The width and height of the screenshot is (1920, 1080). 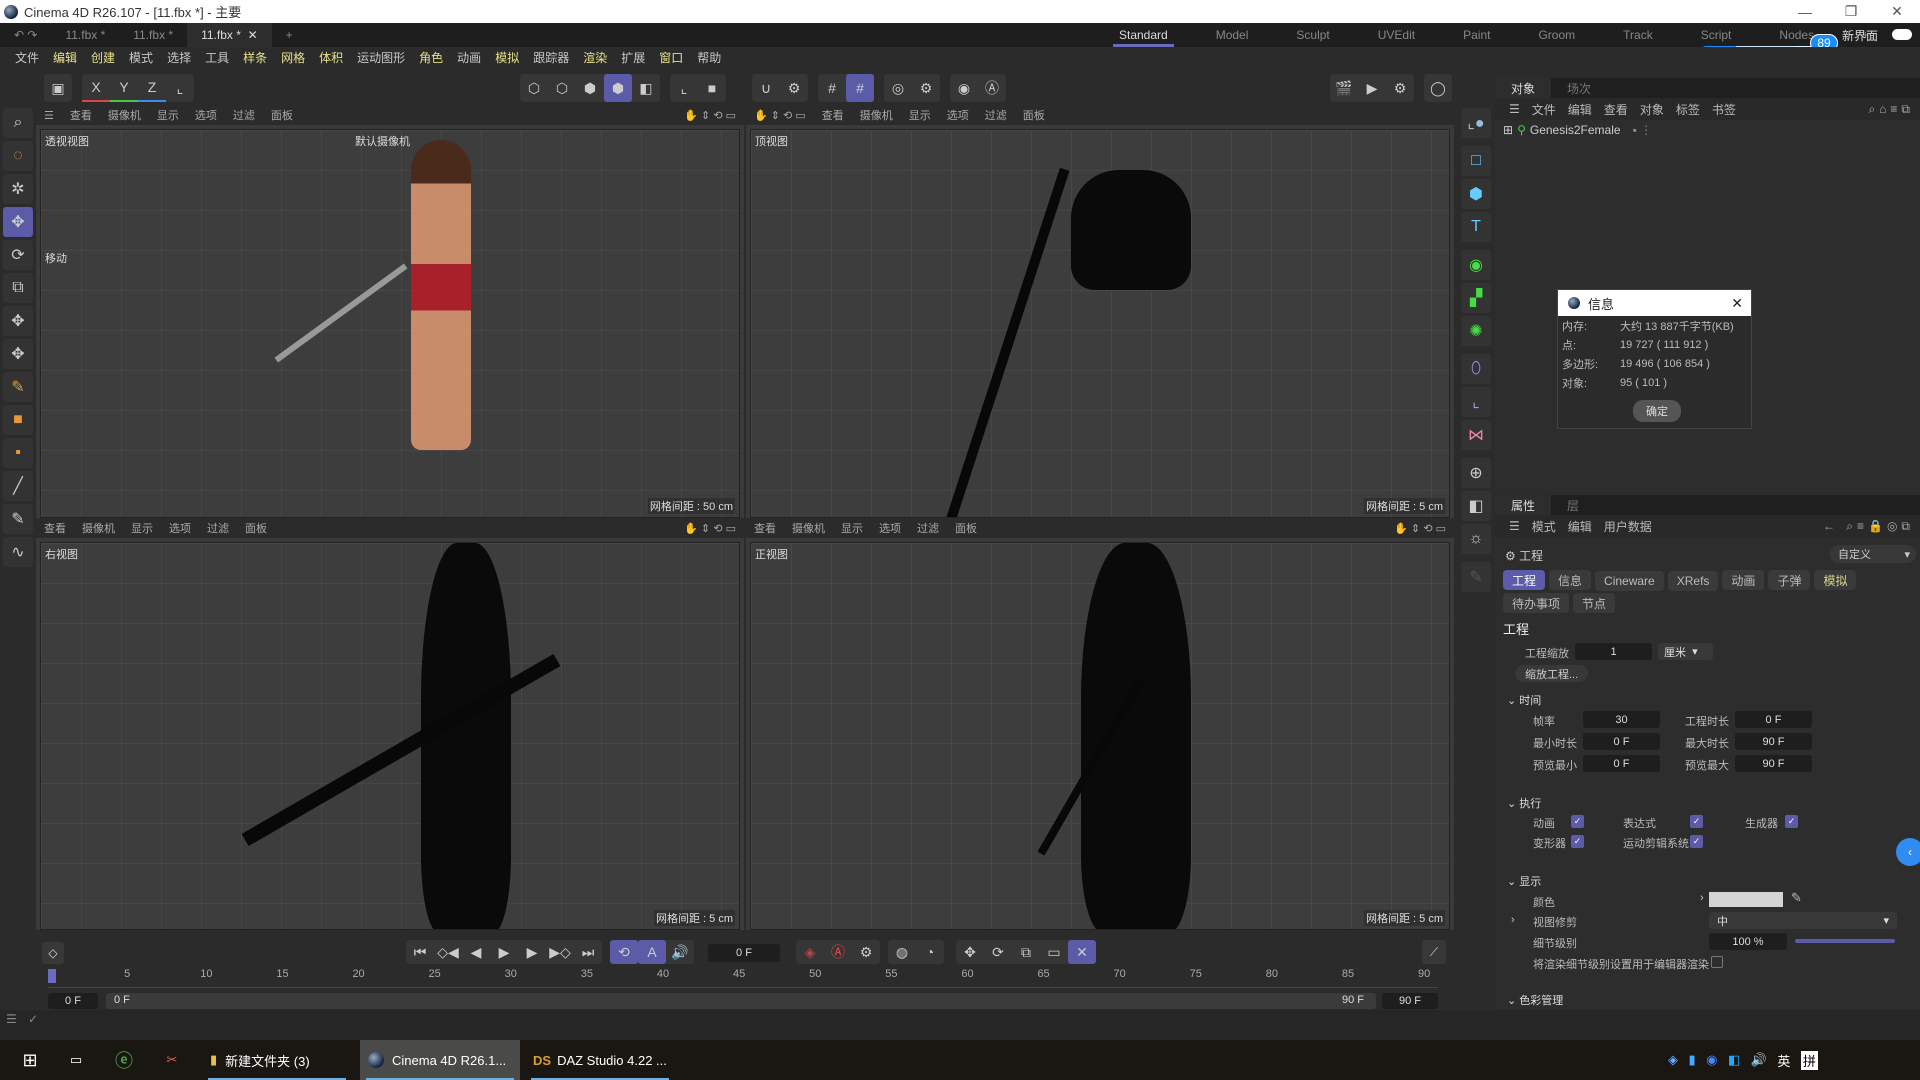 I want to click on menu-window: 窗口, so click(x=671, y=57).